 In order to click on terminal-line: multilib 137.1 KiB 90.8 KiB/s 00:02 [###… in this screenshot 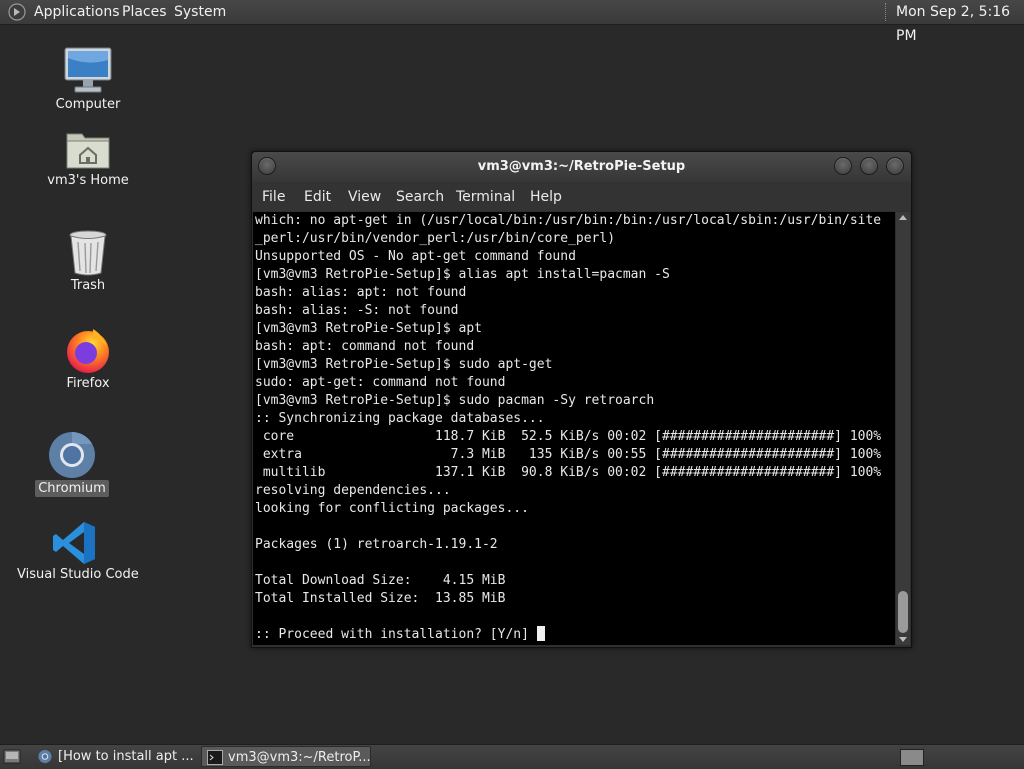, I will do `click(568, 472)`.